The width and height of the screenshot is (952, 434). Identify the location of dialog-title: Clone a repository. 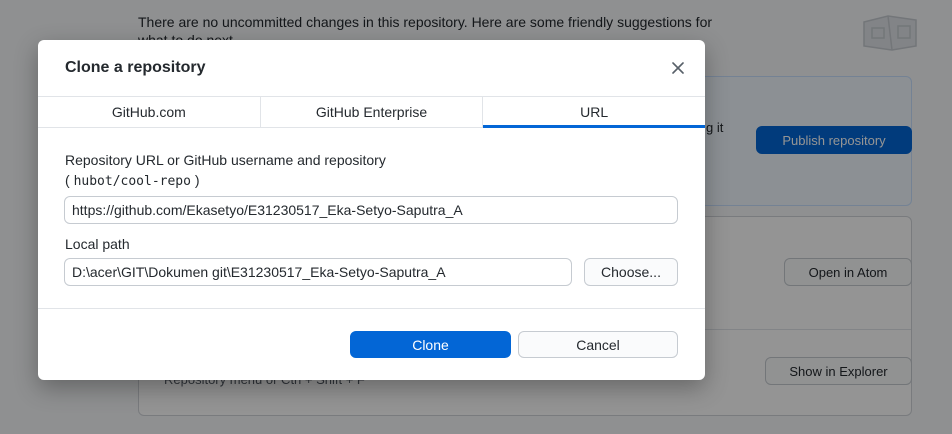
(135, 67).